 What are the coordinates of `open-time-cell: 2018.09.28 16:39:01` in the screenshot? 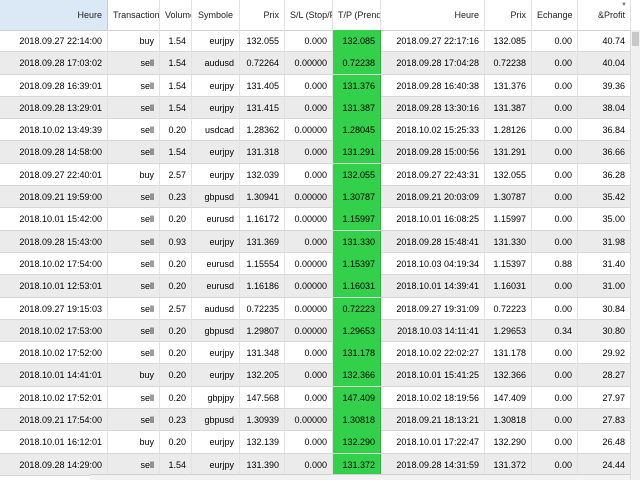 It's located at (54, 85).